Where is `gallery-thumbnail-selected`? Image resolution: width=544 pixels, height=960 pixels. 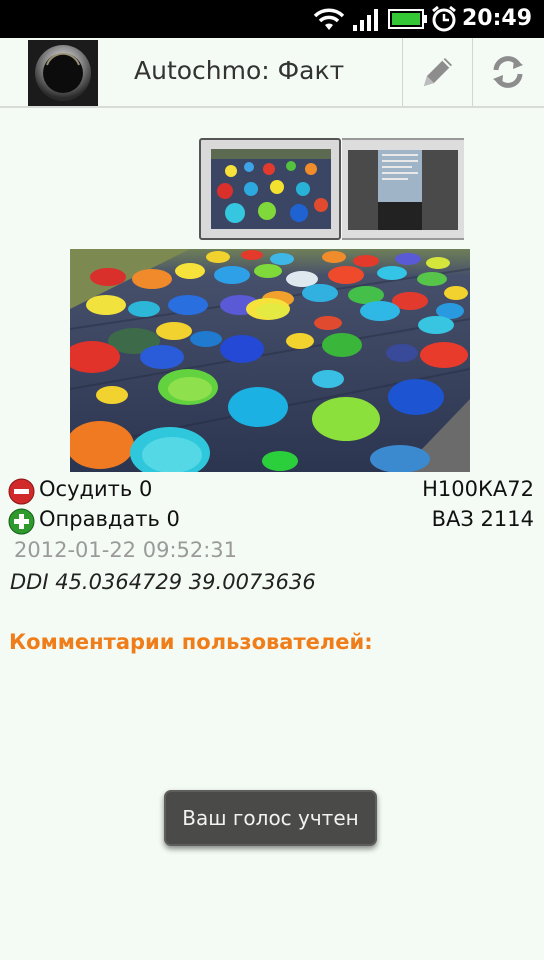
gallery-thumbnail-selected is located at coordinates (270, 189).